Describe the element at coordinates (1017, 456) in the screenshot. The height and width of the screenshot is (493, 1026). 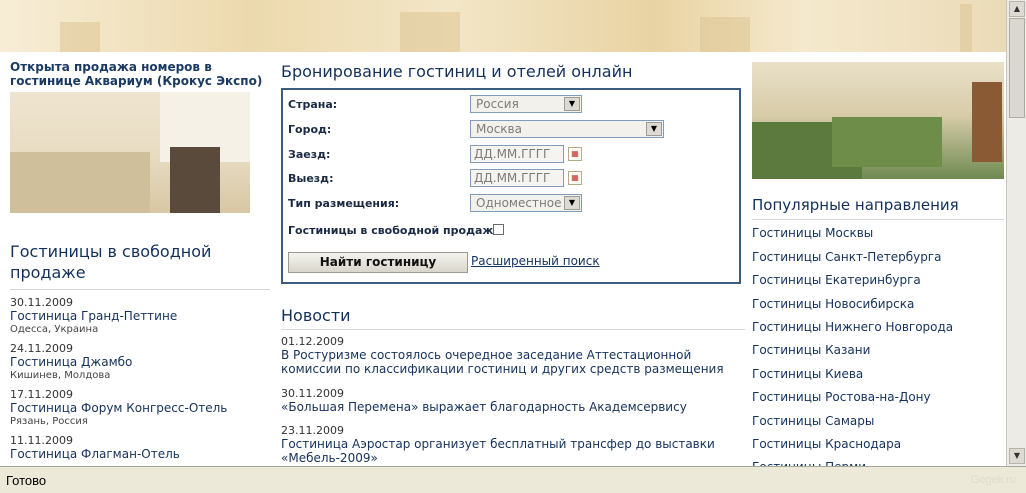
I see `scroll-down-icon: ▼` at that location.